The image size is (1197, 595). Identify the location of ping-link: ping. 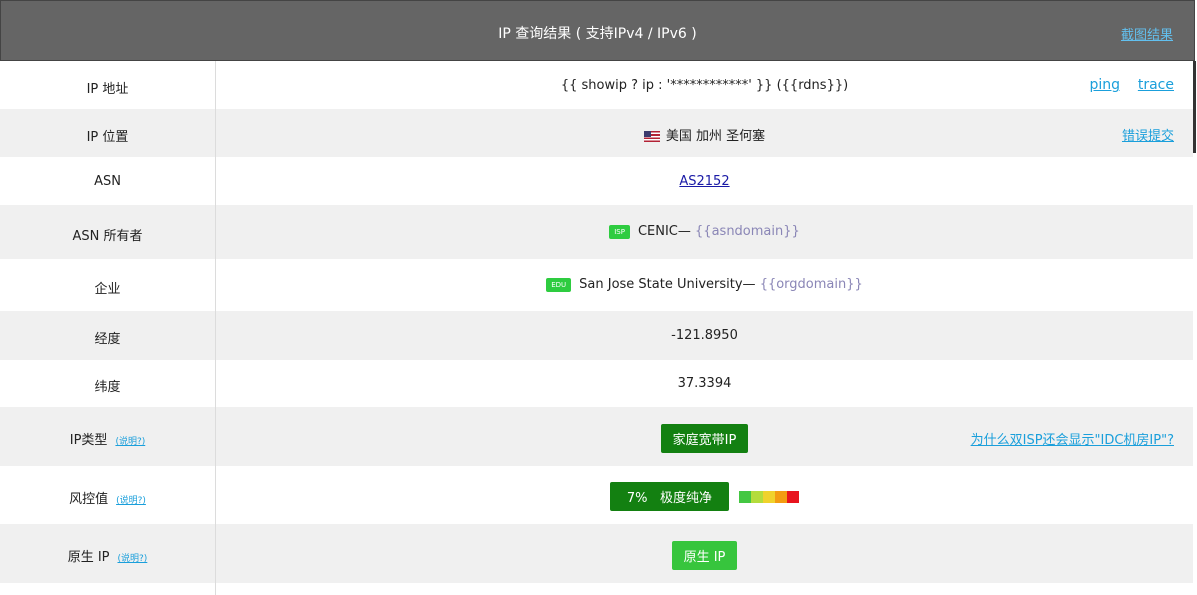
(1104, 85).